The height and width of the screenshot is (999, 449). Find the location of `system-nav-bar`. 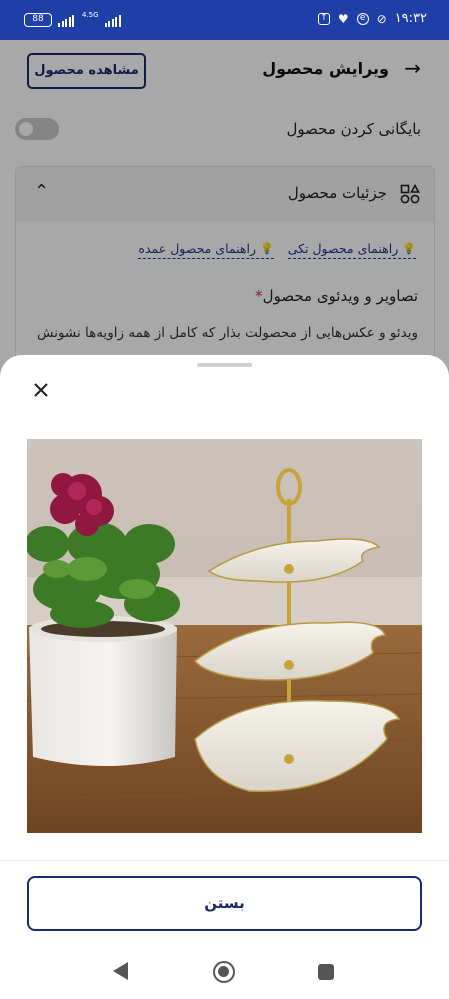

system-nav-bar is located at coordinates (224, 971).